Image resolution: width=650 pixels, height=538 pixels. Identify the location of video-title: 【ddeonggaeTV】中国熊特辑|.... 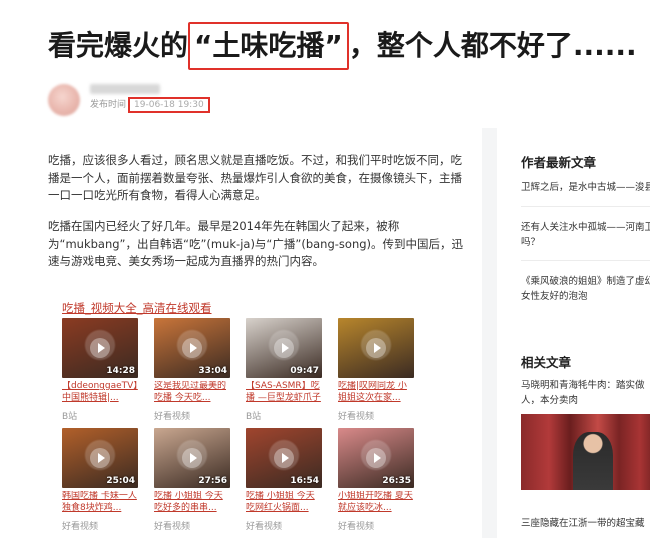
(100, 392).